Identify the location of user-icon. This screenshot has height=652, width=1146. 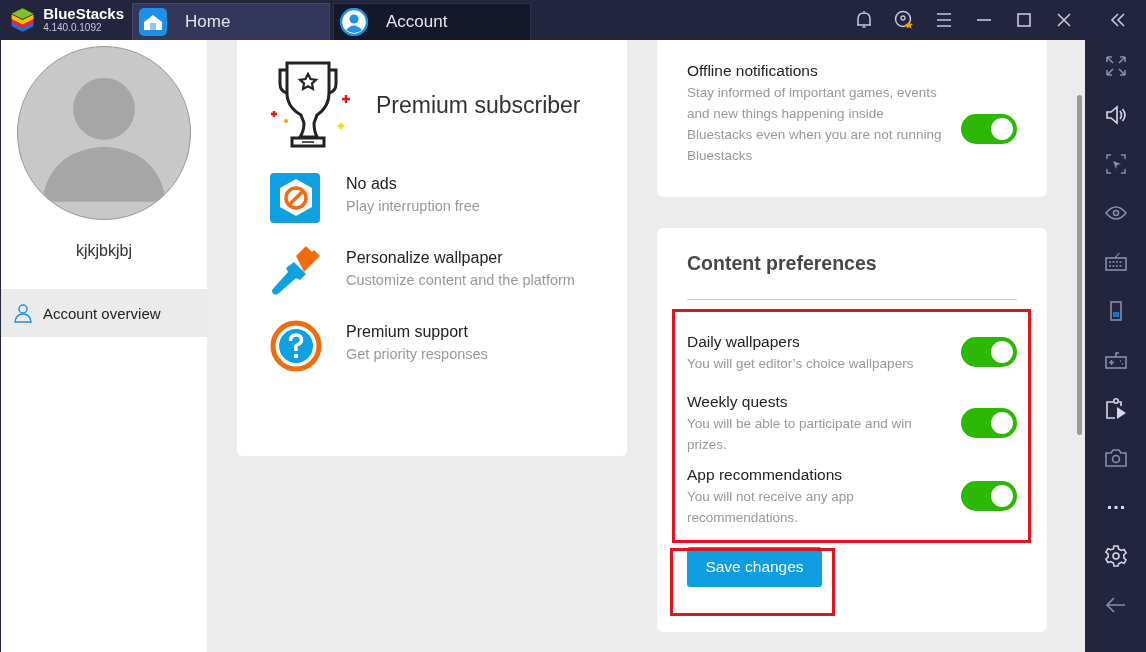
(354, 22).